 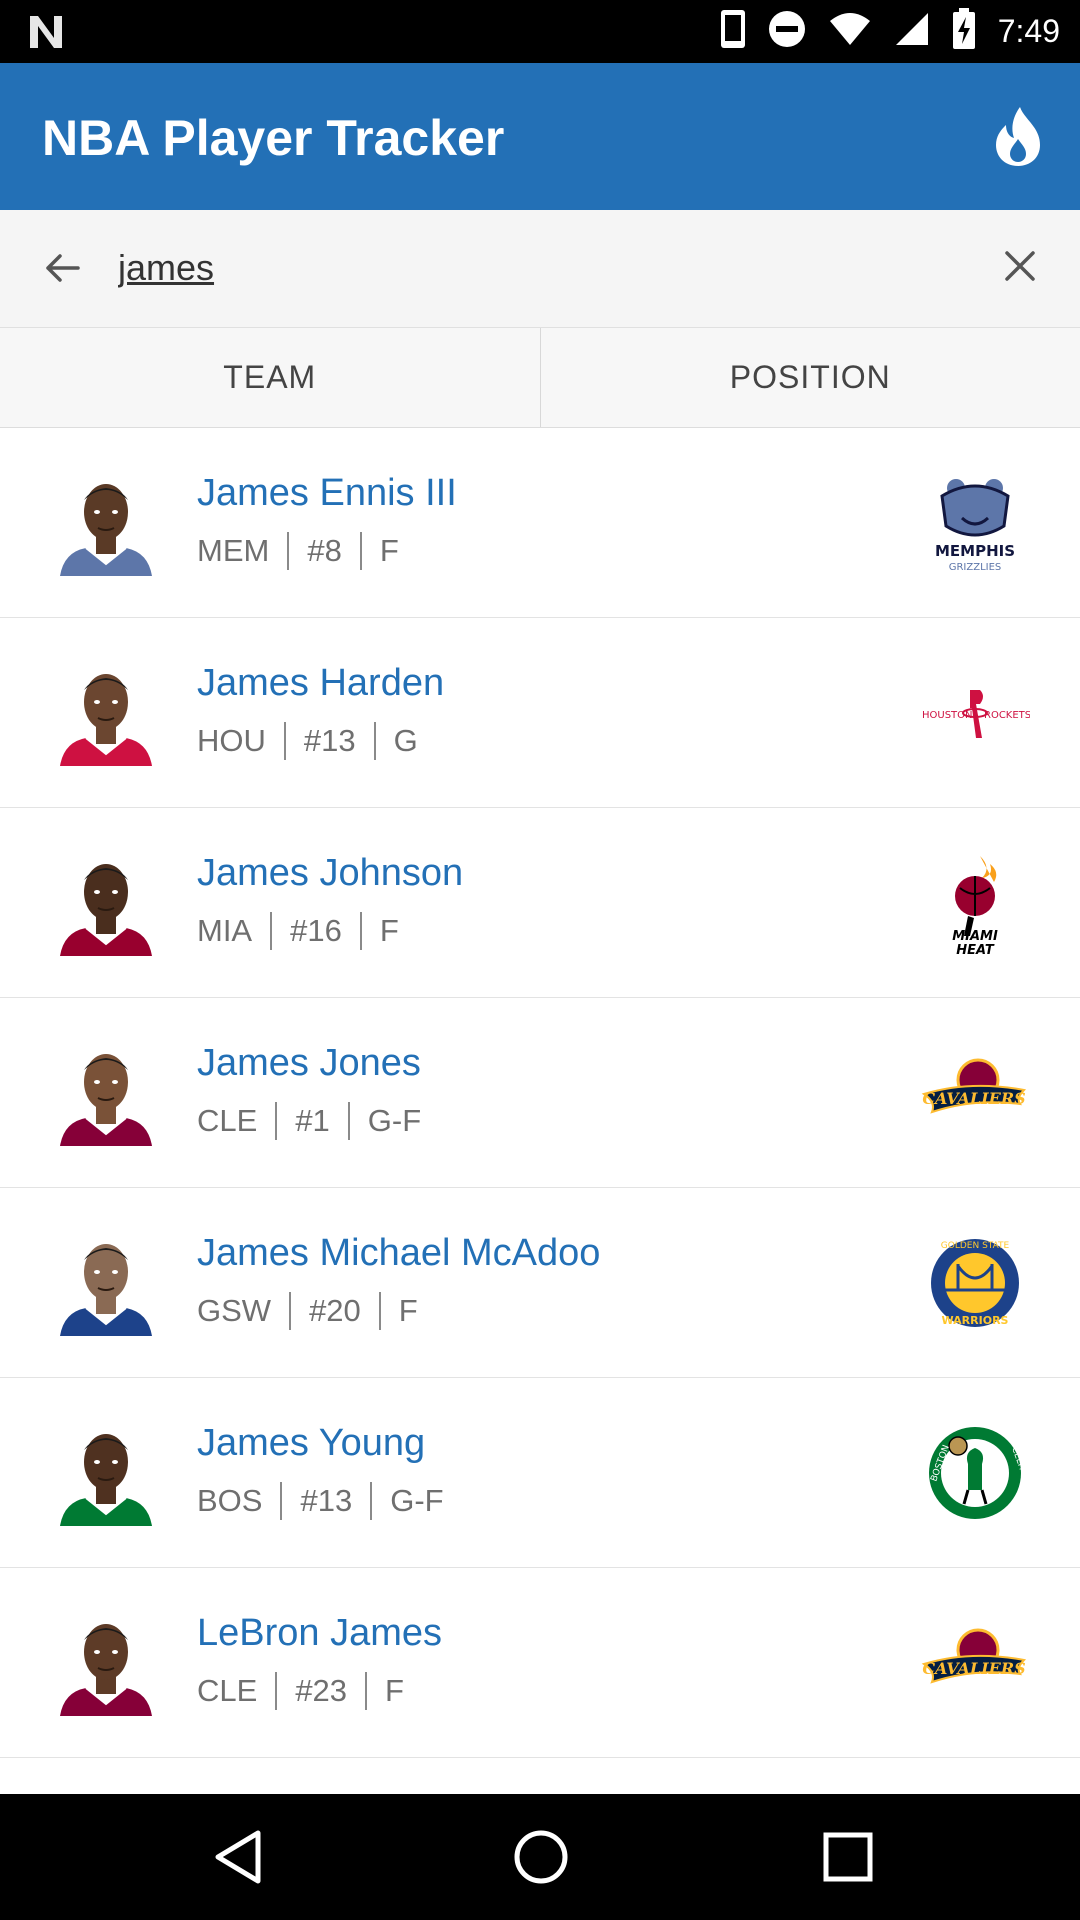 What do you see at coordinates (307, 1311) in the screenshot?
I see `player-meta: GSW #20 F` at bounding box center [307, 1311].